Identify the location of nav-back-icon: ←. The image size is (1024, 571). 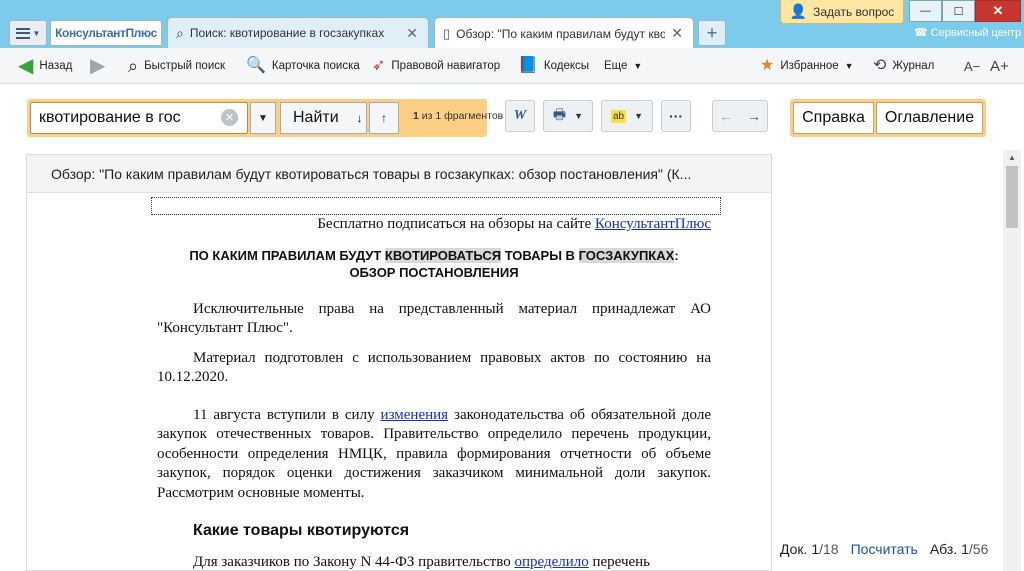
(726, 116).